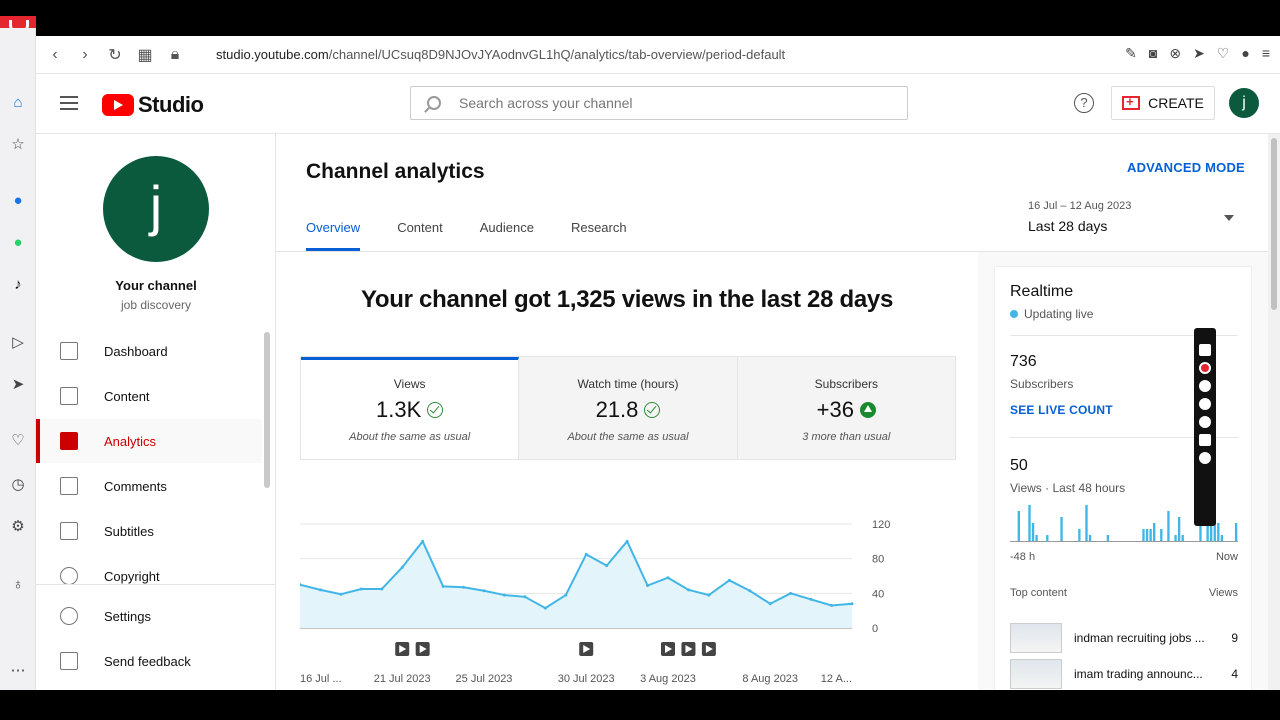  I want to click on webcam-icon, so click(1205, 422).